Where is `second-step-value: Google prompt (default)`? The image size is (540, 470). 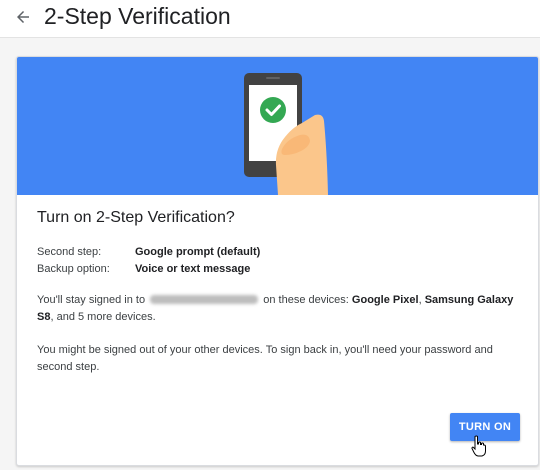 second-step-value: Google prompt (default) is located at coordinates (198, 252).